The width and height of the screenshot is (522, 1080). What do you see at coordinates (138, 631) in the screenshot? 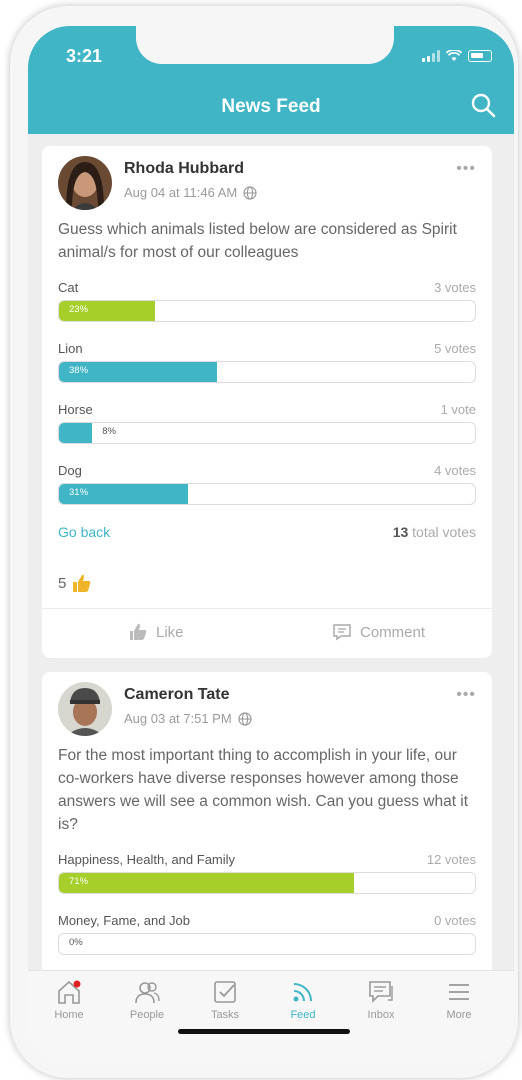
I see `like-icon` at bounding box center [138, 631].